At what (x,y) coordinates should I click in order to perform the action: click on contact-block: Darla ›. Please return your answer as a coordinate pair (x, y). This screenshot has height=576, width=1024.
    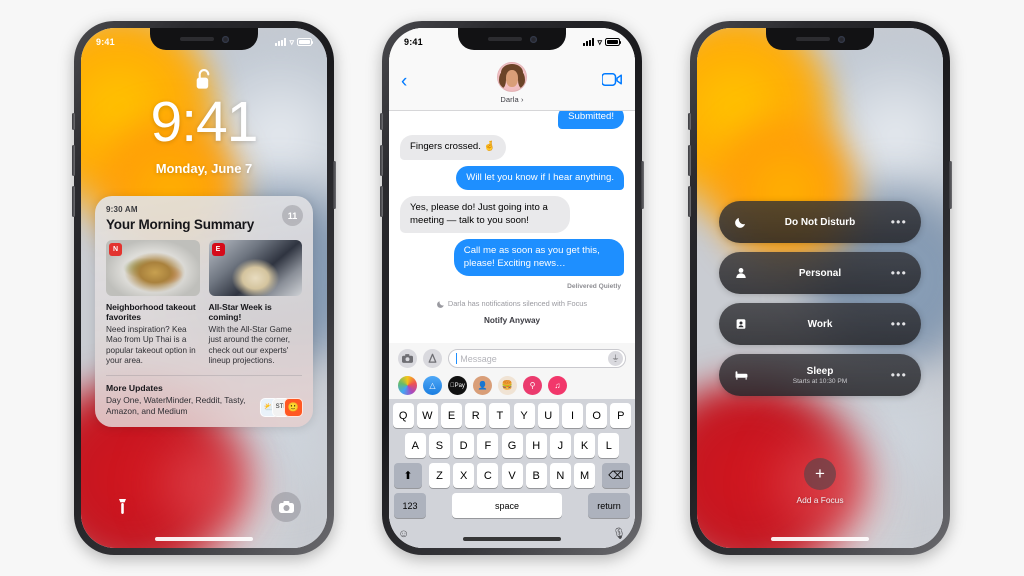
    Looking at the image, I should click on (512, 78).